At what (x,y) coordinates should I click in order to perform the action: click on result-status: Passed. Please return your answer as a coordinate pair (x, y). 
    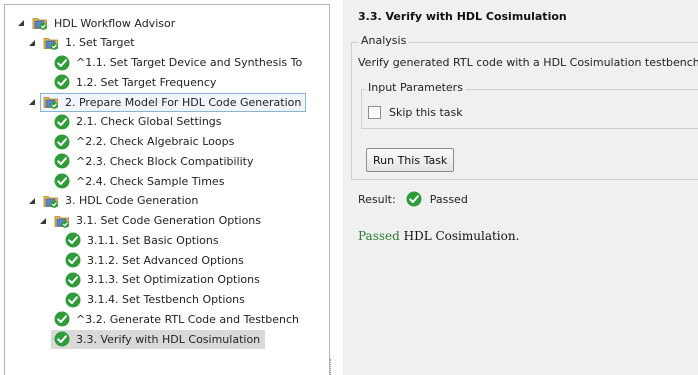
    Looking at the image, I should click on (448, 199).